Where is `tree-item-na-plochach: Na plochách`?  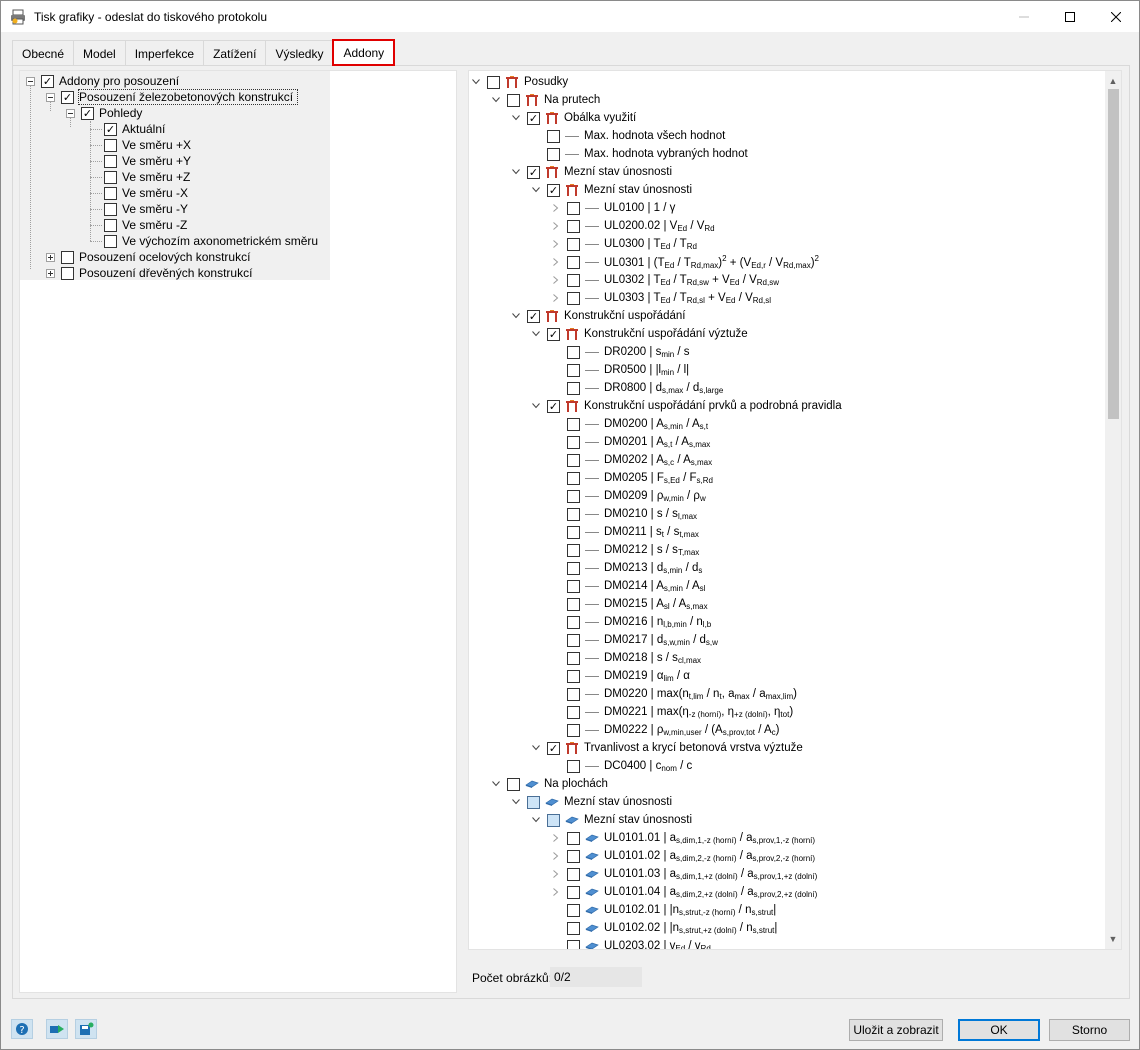
tree-item-na-plochach: Na plochách is located at coordinates (549, 784).